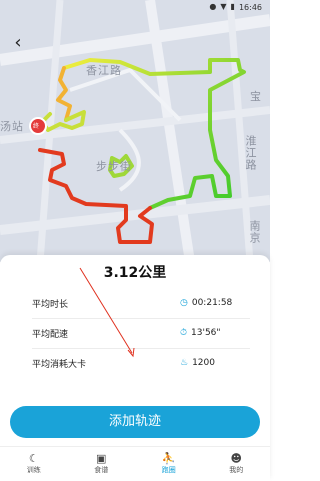 This screenshot has height=481, width=320. I want to click on start-marker-label: 终, so click(36, 126).